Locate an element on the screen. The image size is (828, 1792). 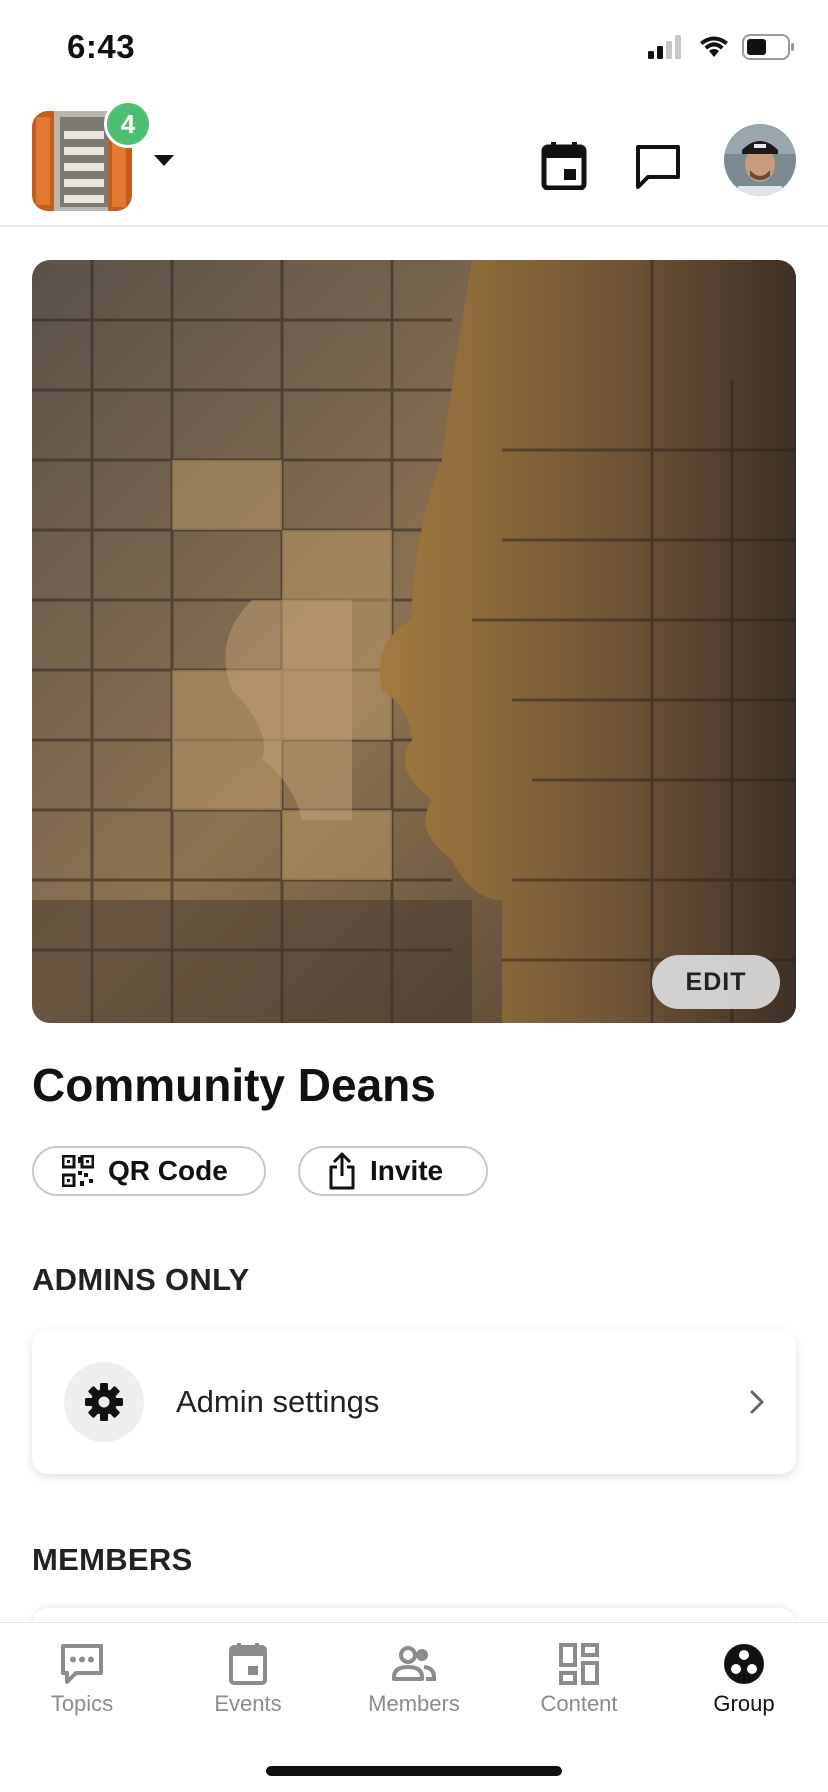
tab-members-label: Members is located at coordinates (414, 1703).